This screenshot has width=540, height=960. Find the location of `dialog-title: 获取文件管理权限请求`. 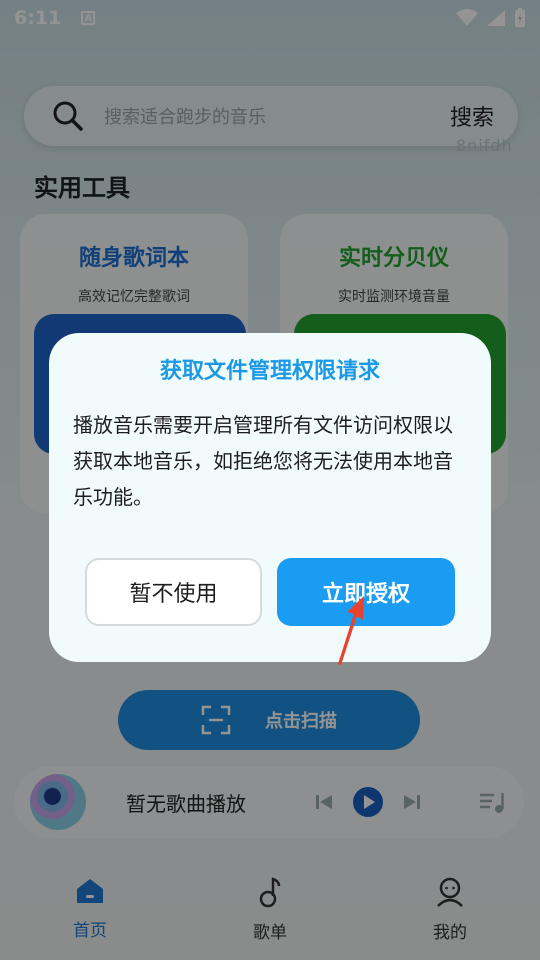

dialog-title: 获取文件管理权限请求 is located at coordinates (269, 371).